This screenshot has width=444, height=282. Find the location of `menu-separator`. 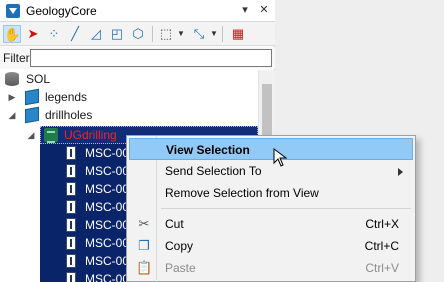

menu-separator is located at coordinates (286, 208).